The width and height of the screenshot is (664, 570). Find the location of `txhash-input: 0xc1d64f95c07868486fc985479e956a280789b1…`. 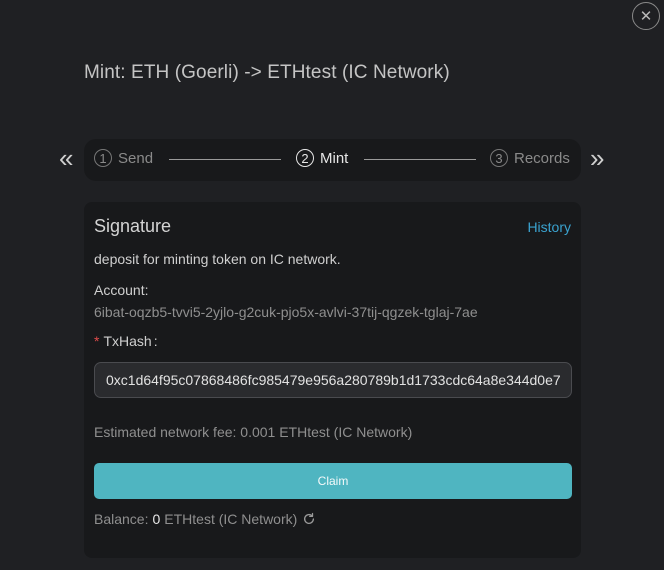

txhash-input: 0xc1d64f95c07868486fc985479e956a280789b1… is located at coordinates (333, 380).